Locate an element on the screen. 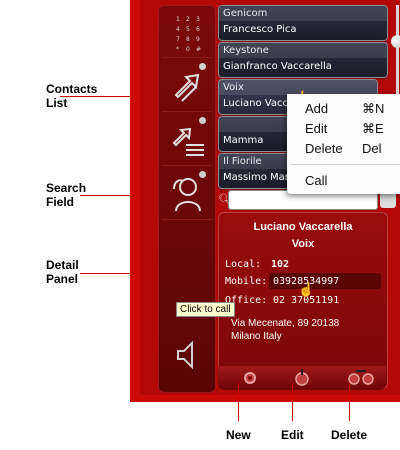 The image size is (400, 450). svg-text: 7 is located at coordinates (178, 39).